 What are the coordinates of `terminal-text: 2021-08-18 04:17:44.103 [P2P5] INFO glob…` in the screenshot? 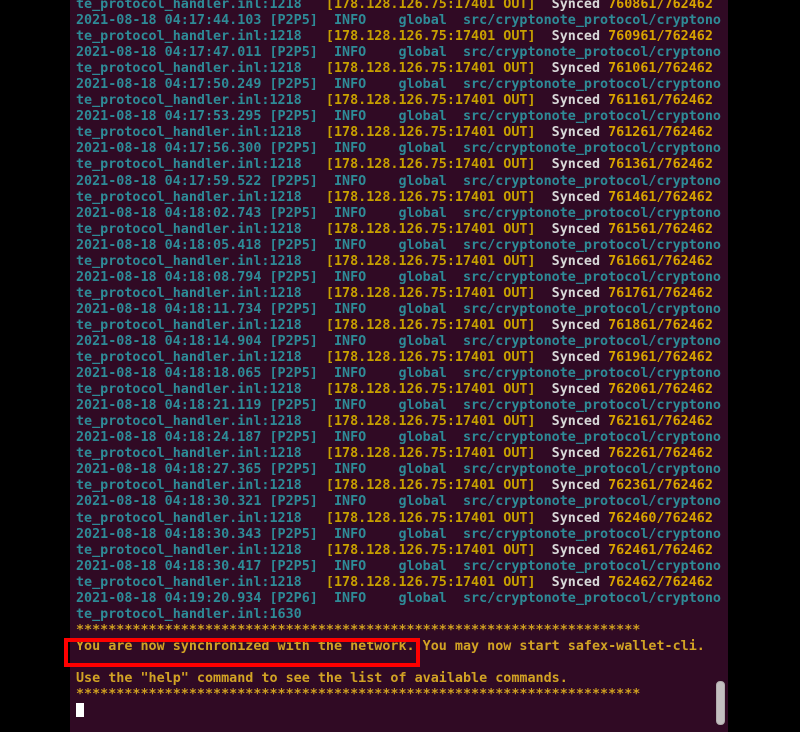 It's located at (398, 21).